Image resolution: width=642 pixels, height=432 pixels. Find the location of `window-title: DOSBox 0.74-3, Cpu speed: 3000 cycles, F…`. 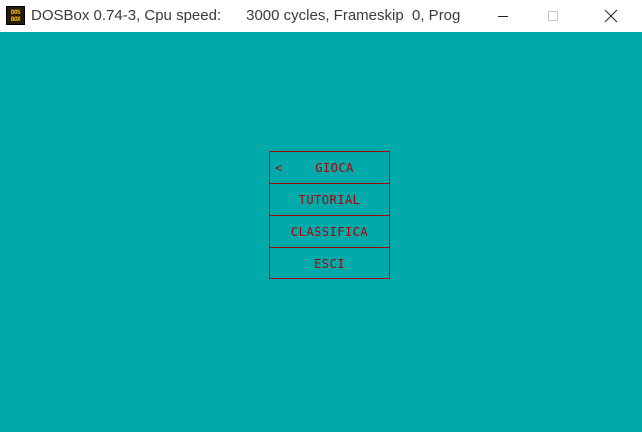

window-title: DOSBox 0.74-3, Cpu speed: 3000 cycles, F… is located at coordinates (246, 15).